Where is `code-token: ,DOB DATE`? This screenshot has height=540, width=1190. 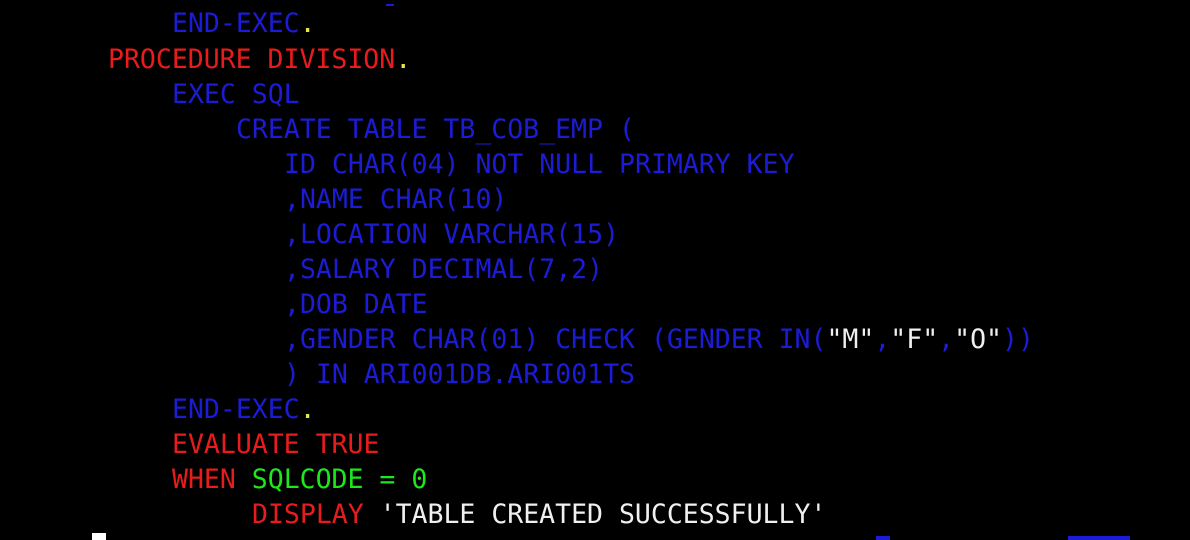 code-token: ,DOB DATE is located at coordinates (356, 304).